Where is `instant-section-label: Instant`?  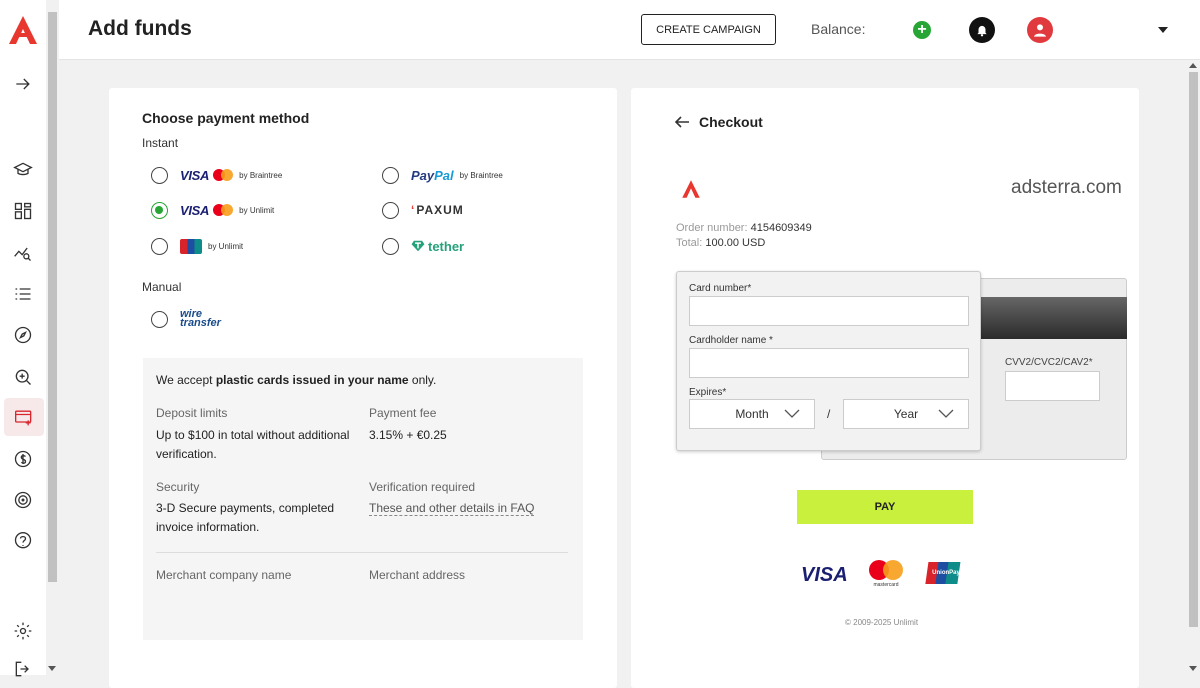 instant-section-label: Instant is located at coordinates (160, 143).